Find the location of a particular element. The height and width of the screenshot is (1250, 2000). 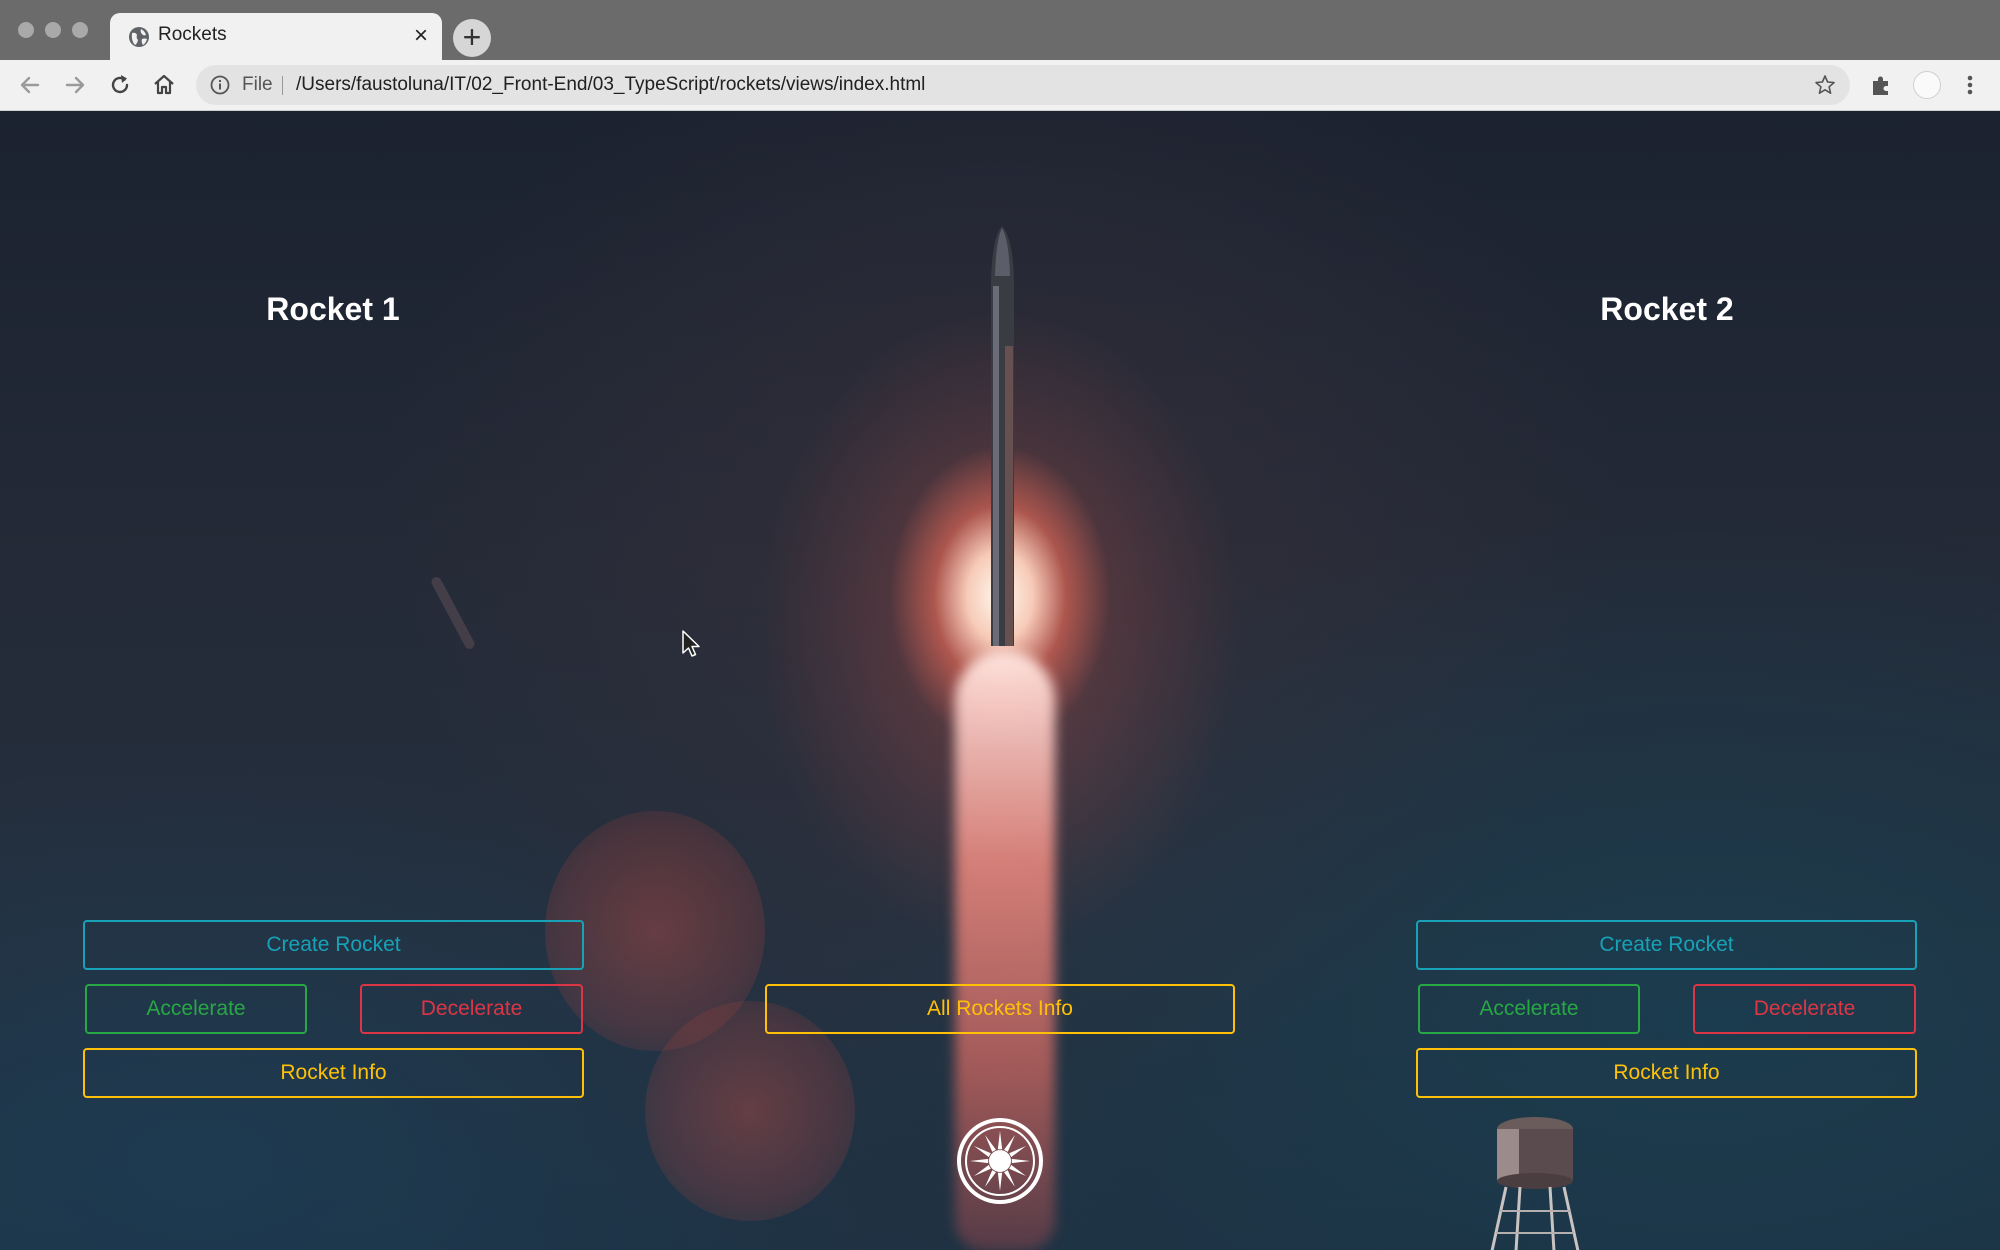

forward-arrow-icon is located at coordinates (75, 85).